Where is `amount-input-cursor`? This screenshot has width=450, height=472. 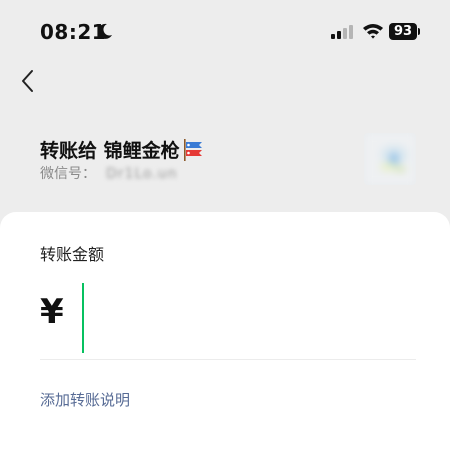 amount-input-cursor is located at coordinates (83, 318).